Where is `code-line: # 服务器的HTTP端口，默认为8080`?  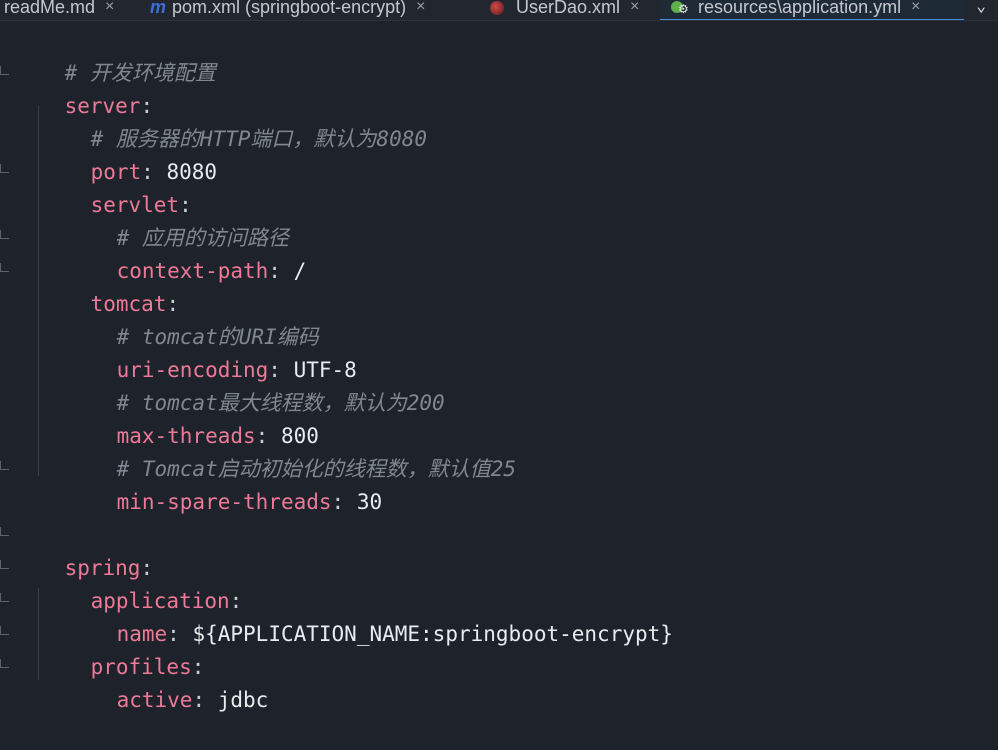
code-line: # 服务器的HTTP端口，默认为8080 is located at coordinates (233, 120).